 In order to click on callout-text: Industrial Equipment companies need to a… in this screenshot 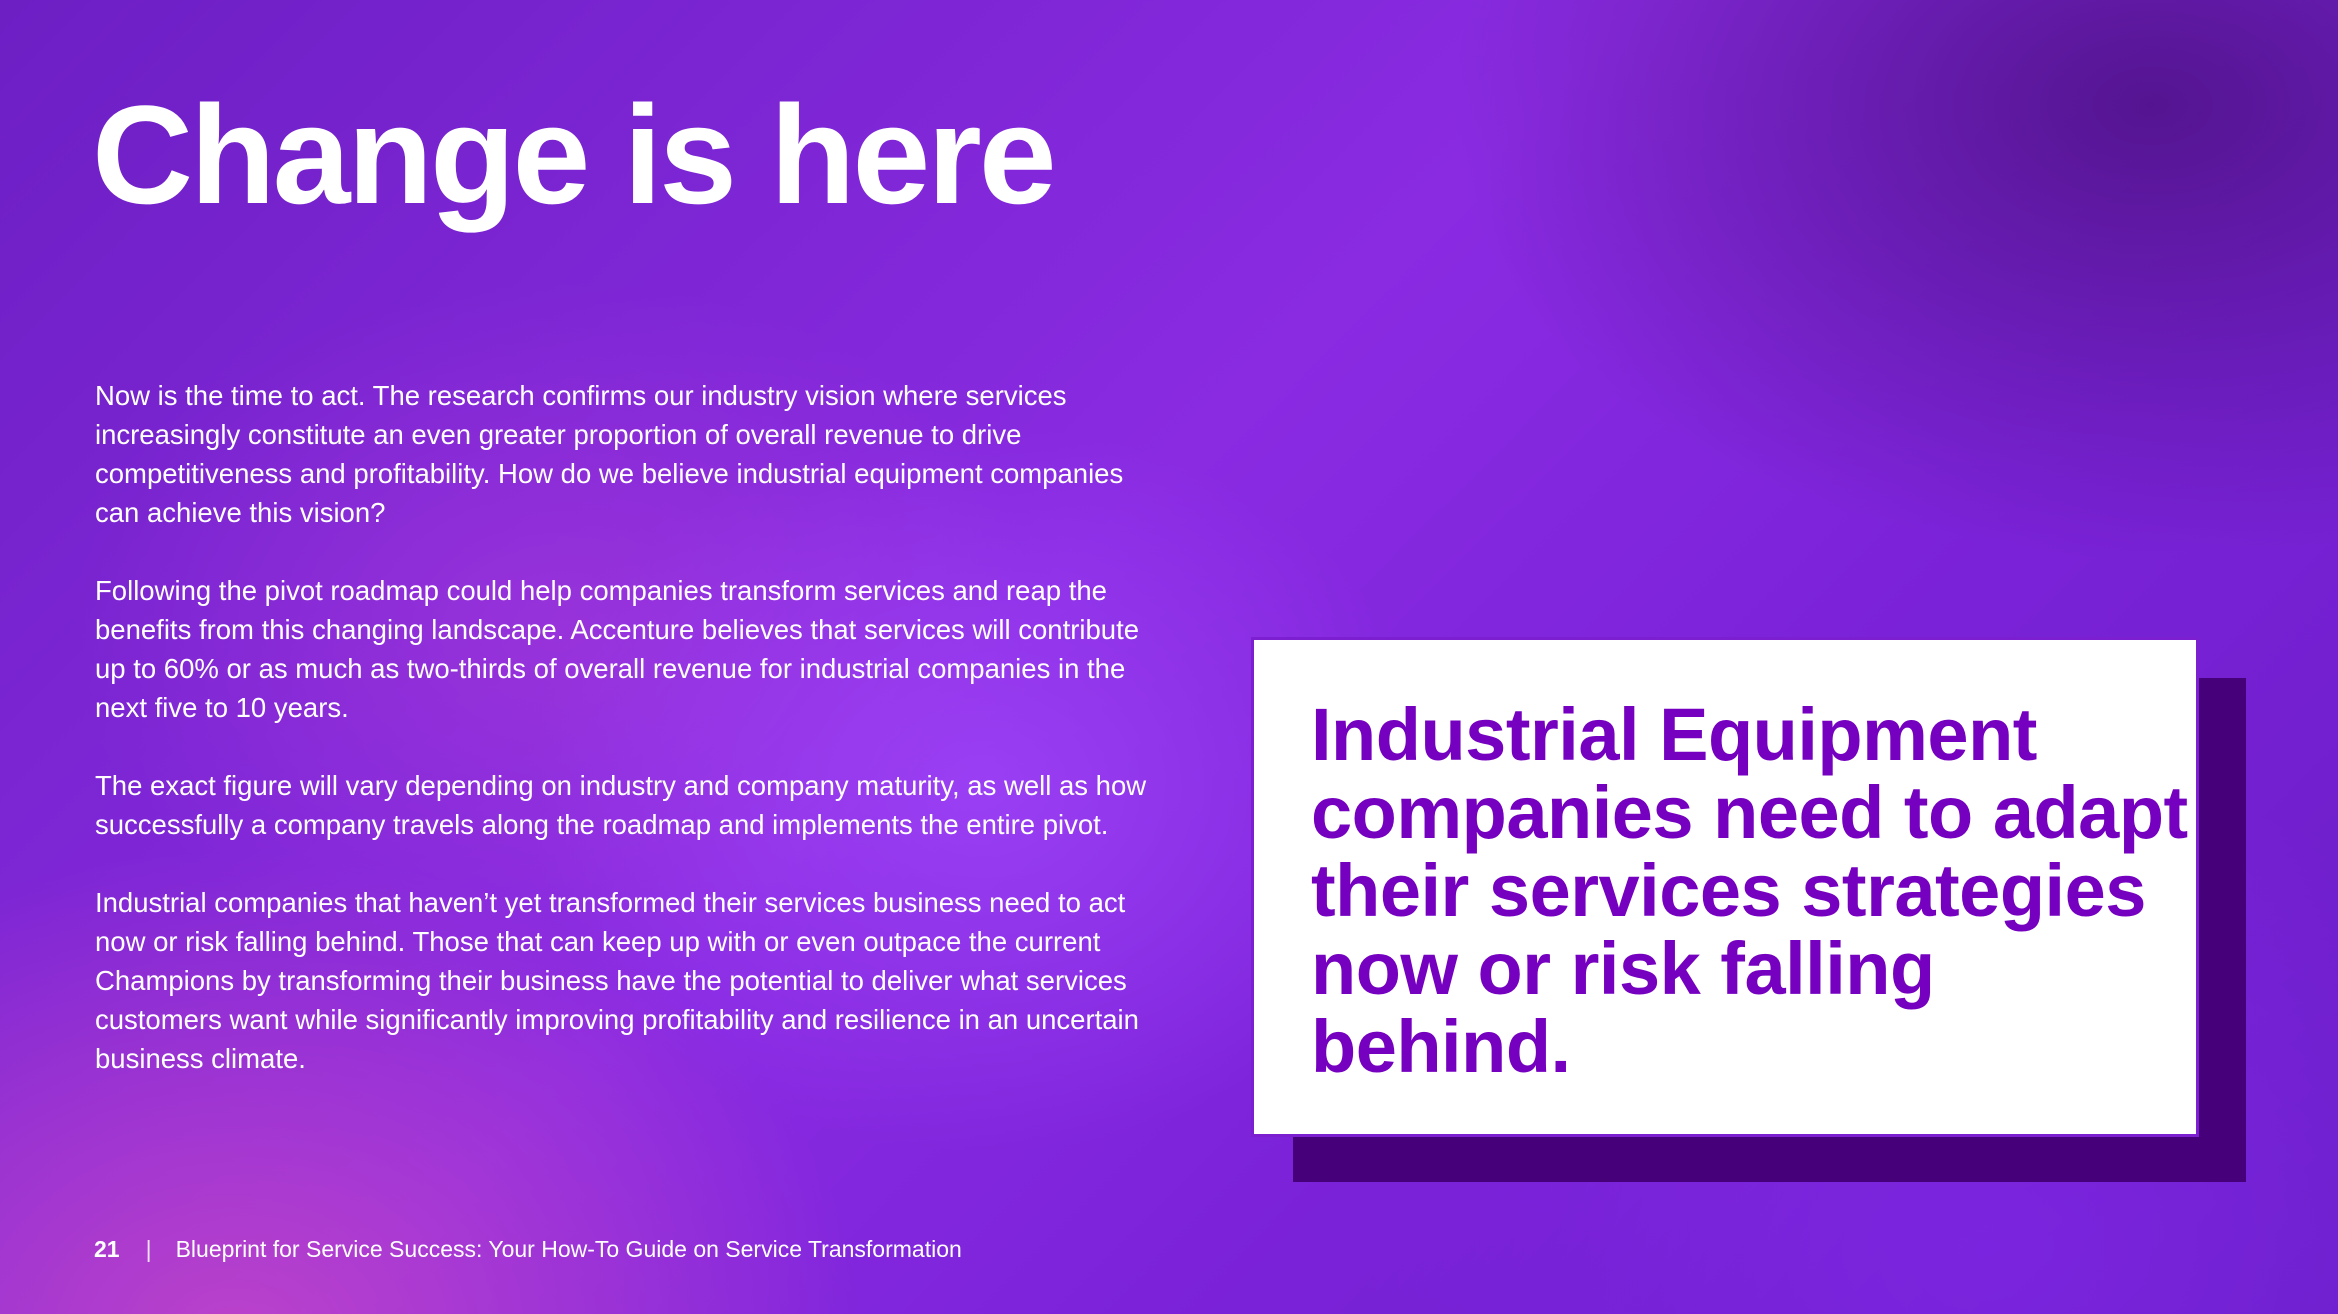, I will do `click(1749, 890)`.